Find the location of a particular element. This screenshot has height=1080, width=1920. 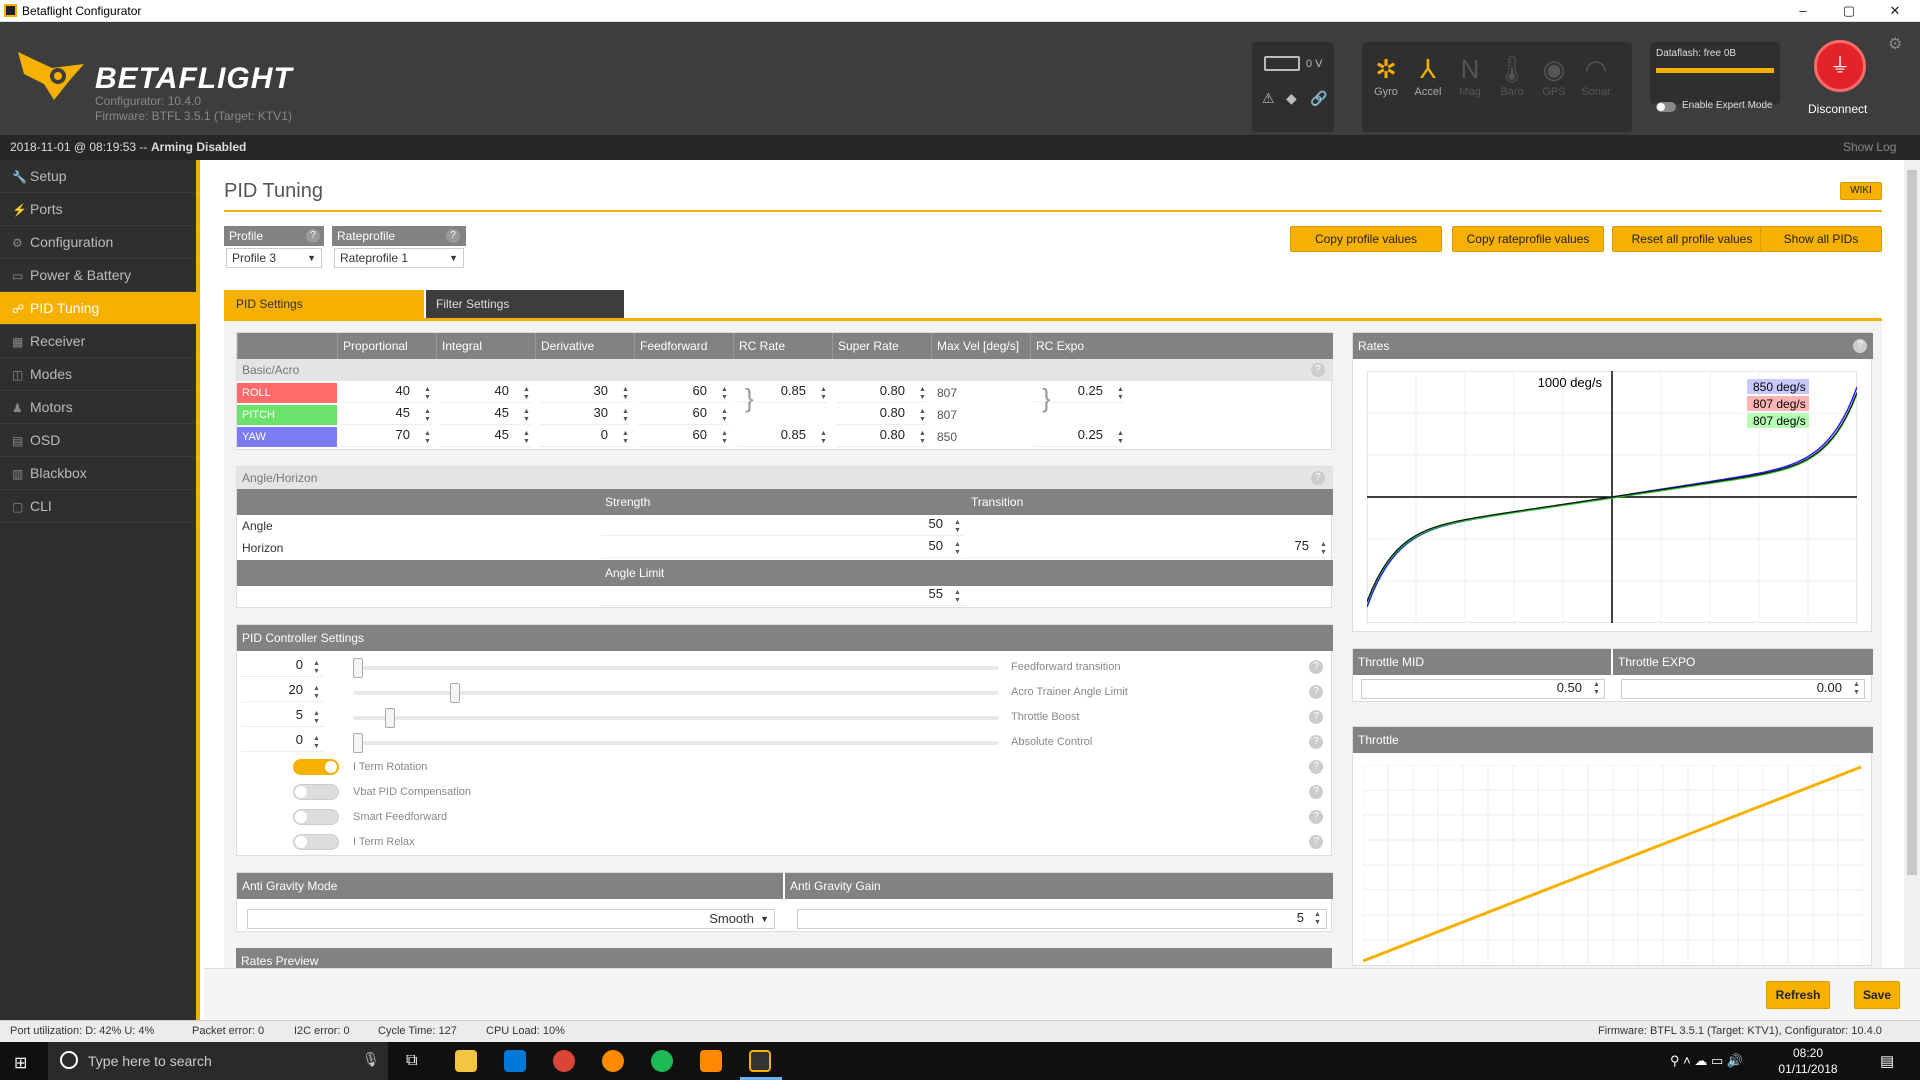

sidebar-item-pid-tuning: ☍ PID Tuning is located at coordinates (98, 308).